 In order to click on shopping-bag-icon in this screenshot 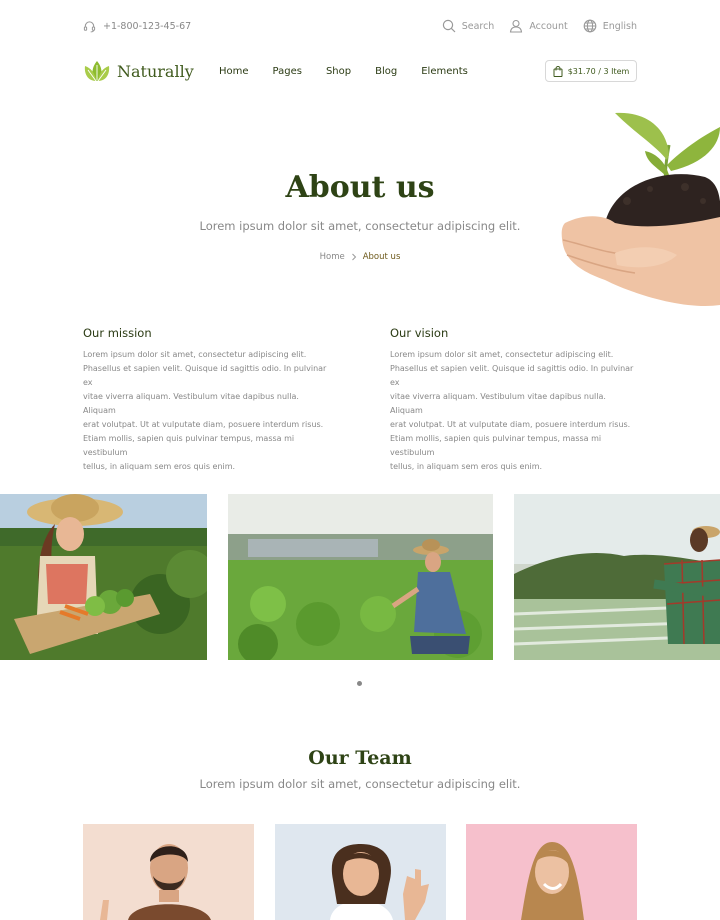, I will do `click(558, 71)`.